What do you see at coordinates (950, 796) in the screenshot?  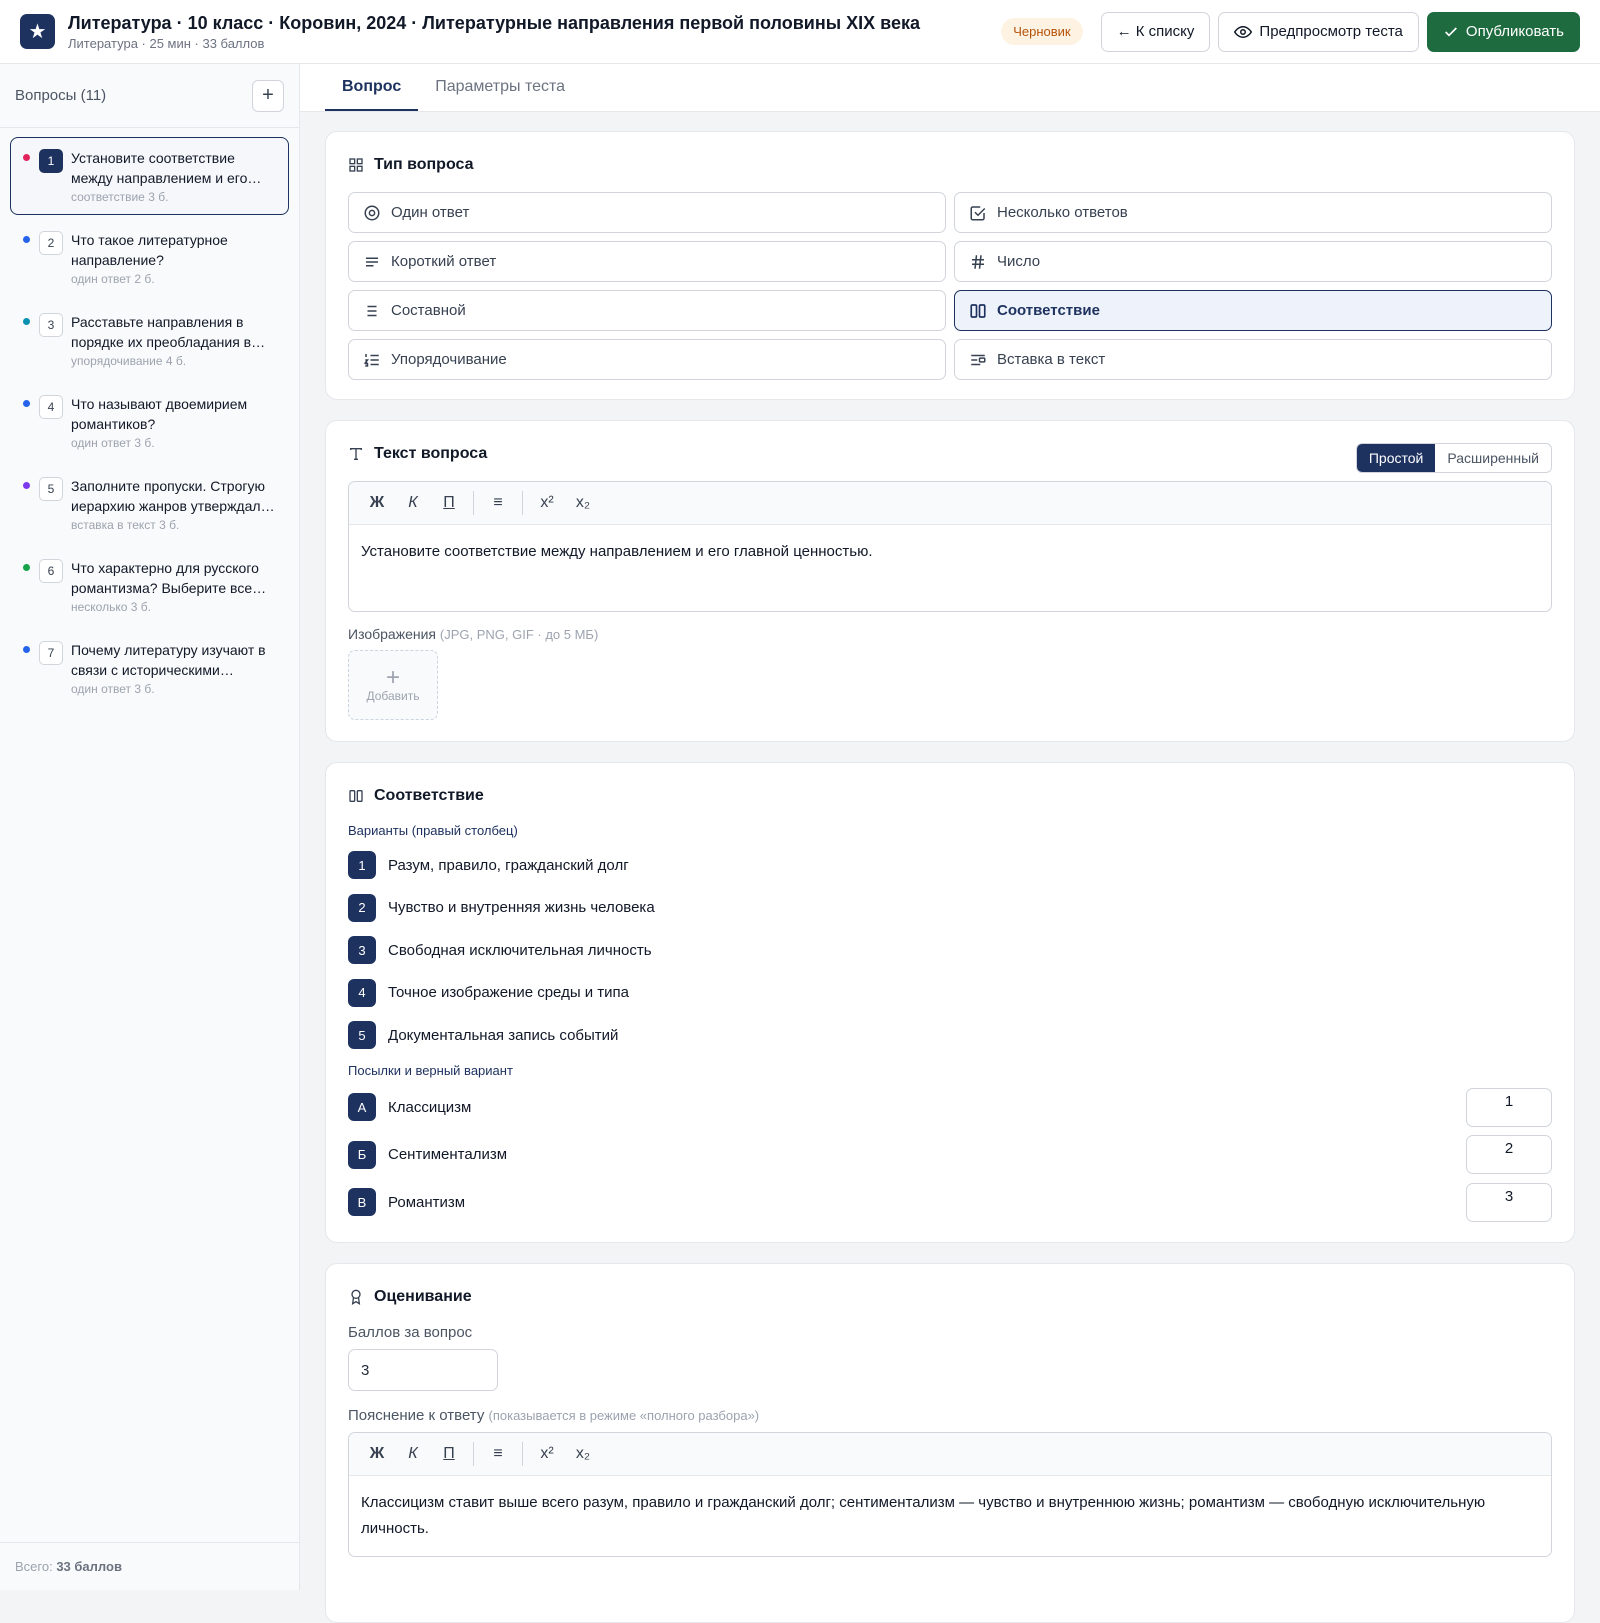 I see `matching-title: Соответствие` at bounding box center [950, 796].